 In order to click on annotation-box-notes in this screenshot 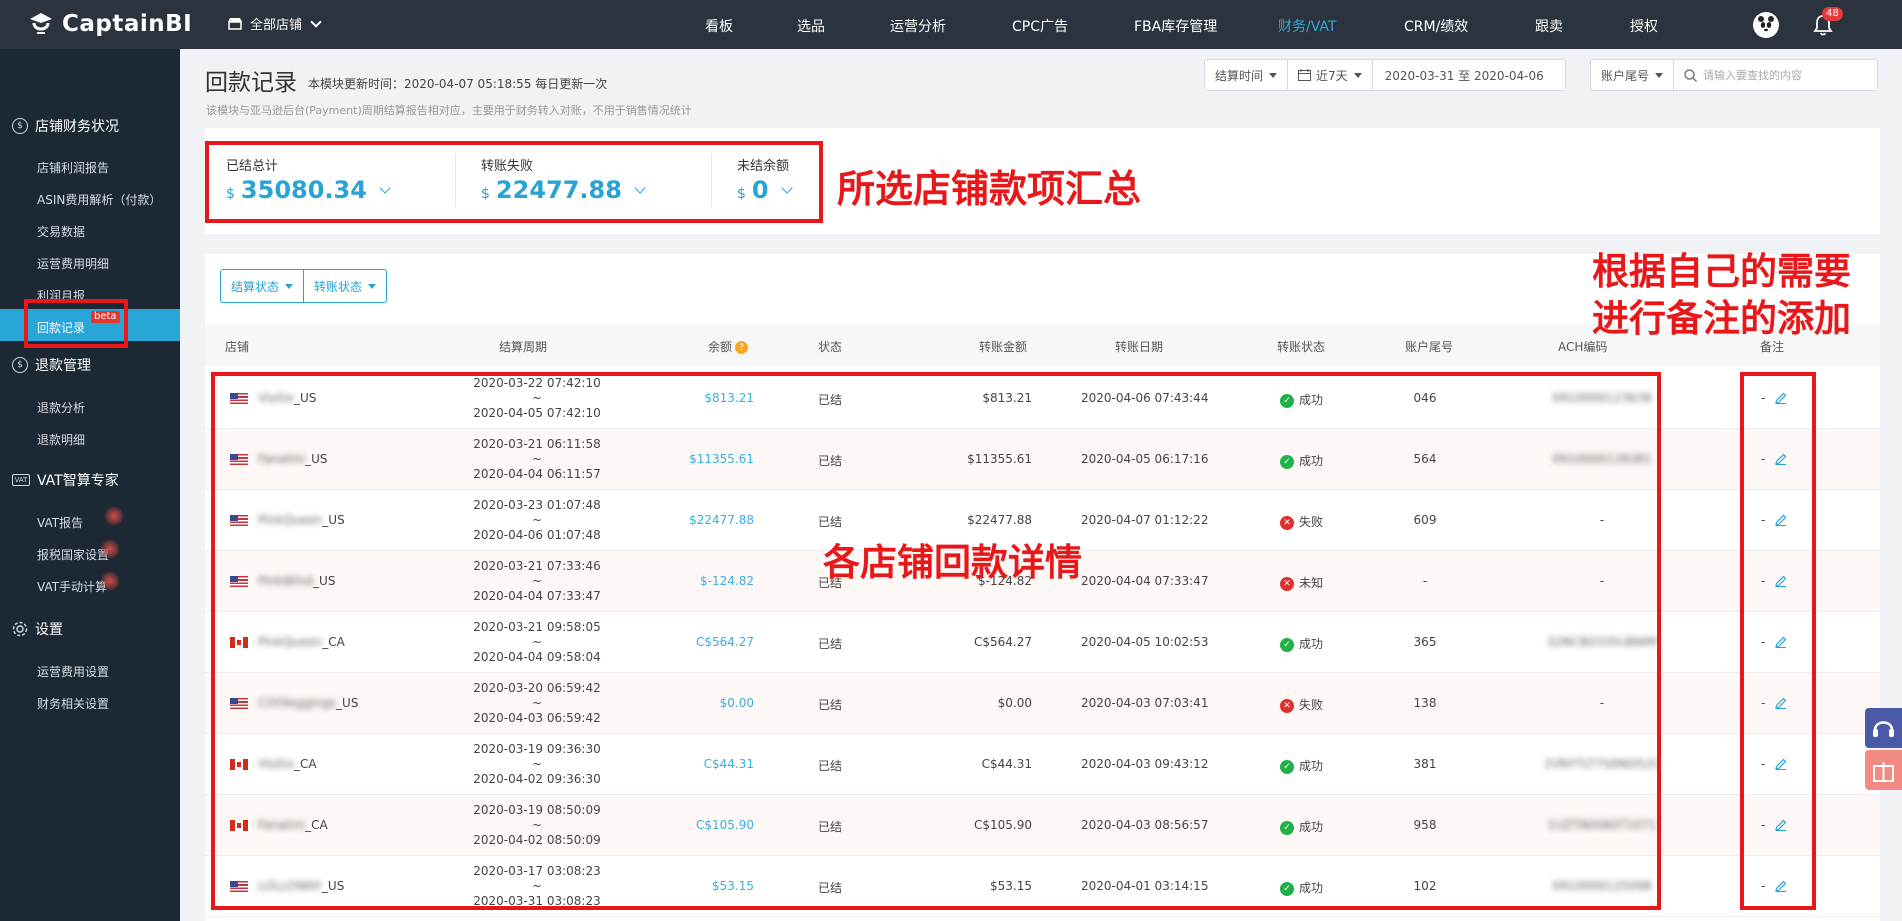, I will do `click(1778, 641)`.